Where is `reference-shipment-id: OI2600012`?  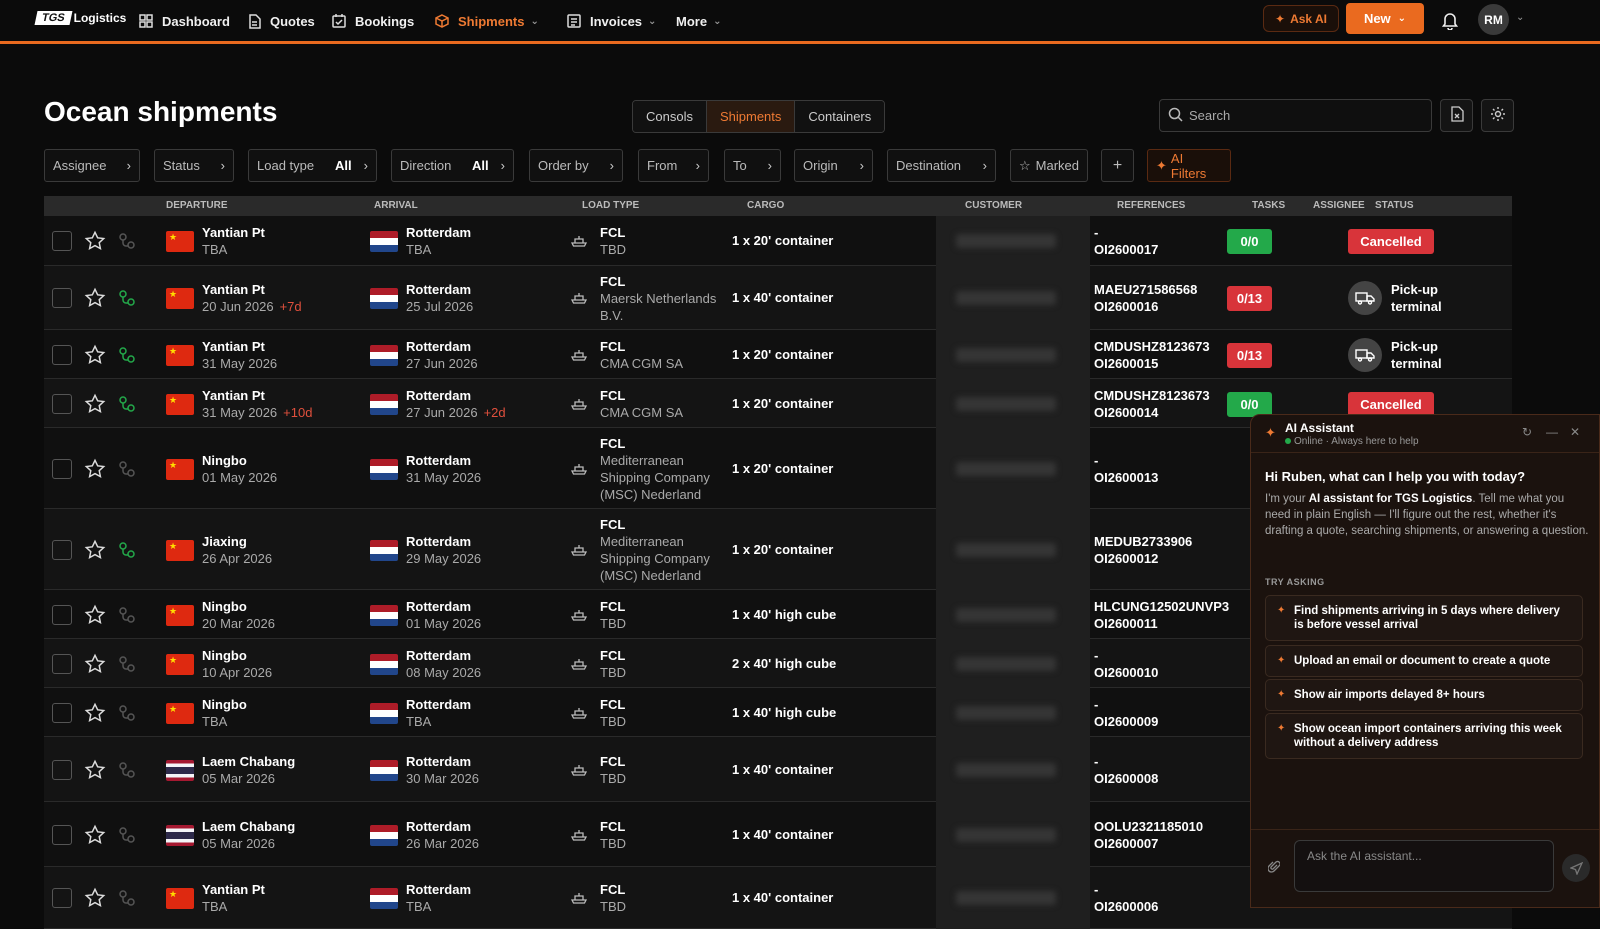
reference-shipment-id: OI2600012 is located at coordinates (1143, 558).